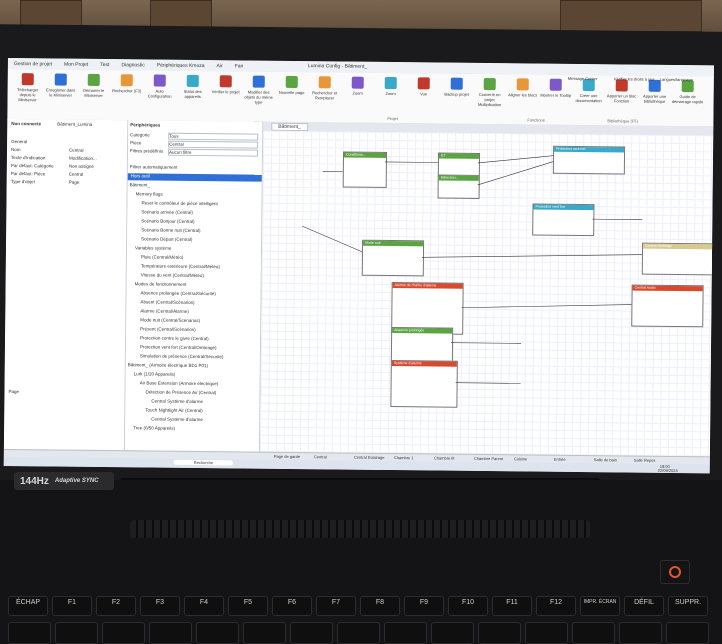 Image resolution: width=722 pixels, height=644 pixels. Describe the element at coordinates (28, 87) in the screenshot. I see `ribbon-button: Télécharger depuis le Miniserver` at that location.